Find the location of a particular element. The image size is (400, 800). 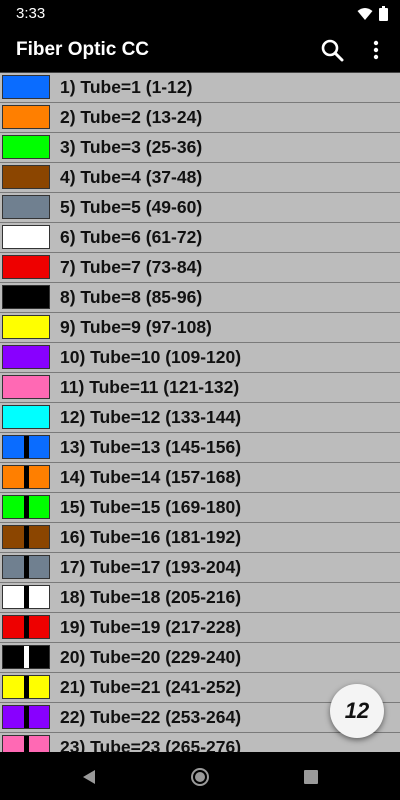

tube-label: 11) Tube=11 (121-132) is located at coordinates (150, 387).